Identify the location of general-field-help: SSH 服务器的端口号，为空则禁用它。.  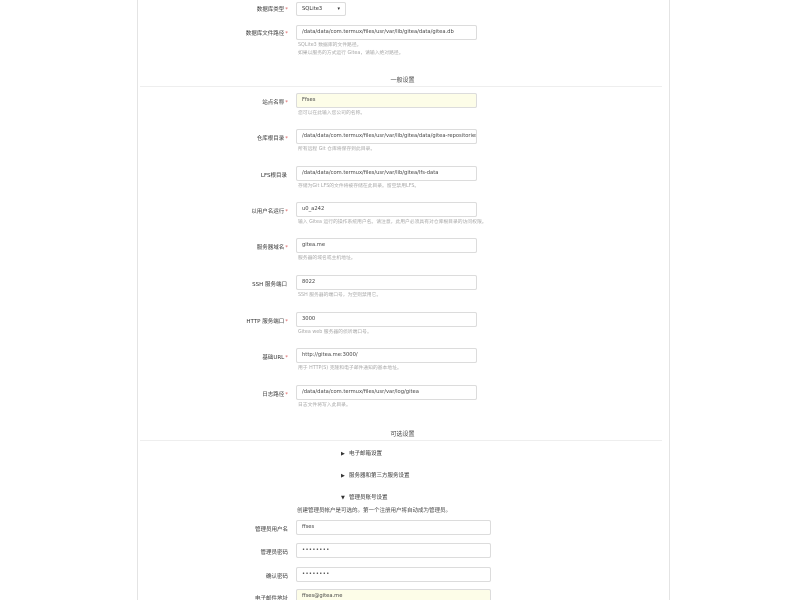
(340, 295).